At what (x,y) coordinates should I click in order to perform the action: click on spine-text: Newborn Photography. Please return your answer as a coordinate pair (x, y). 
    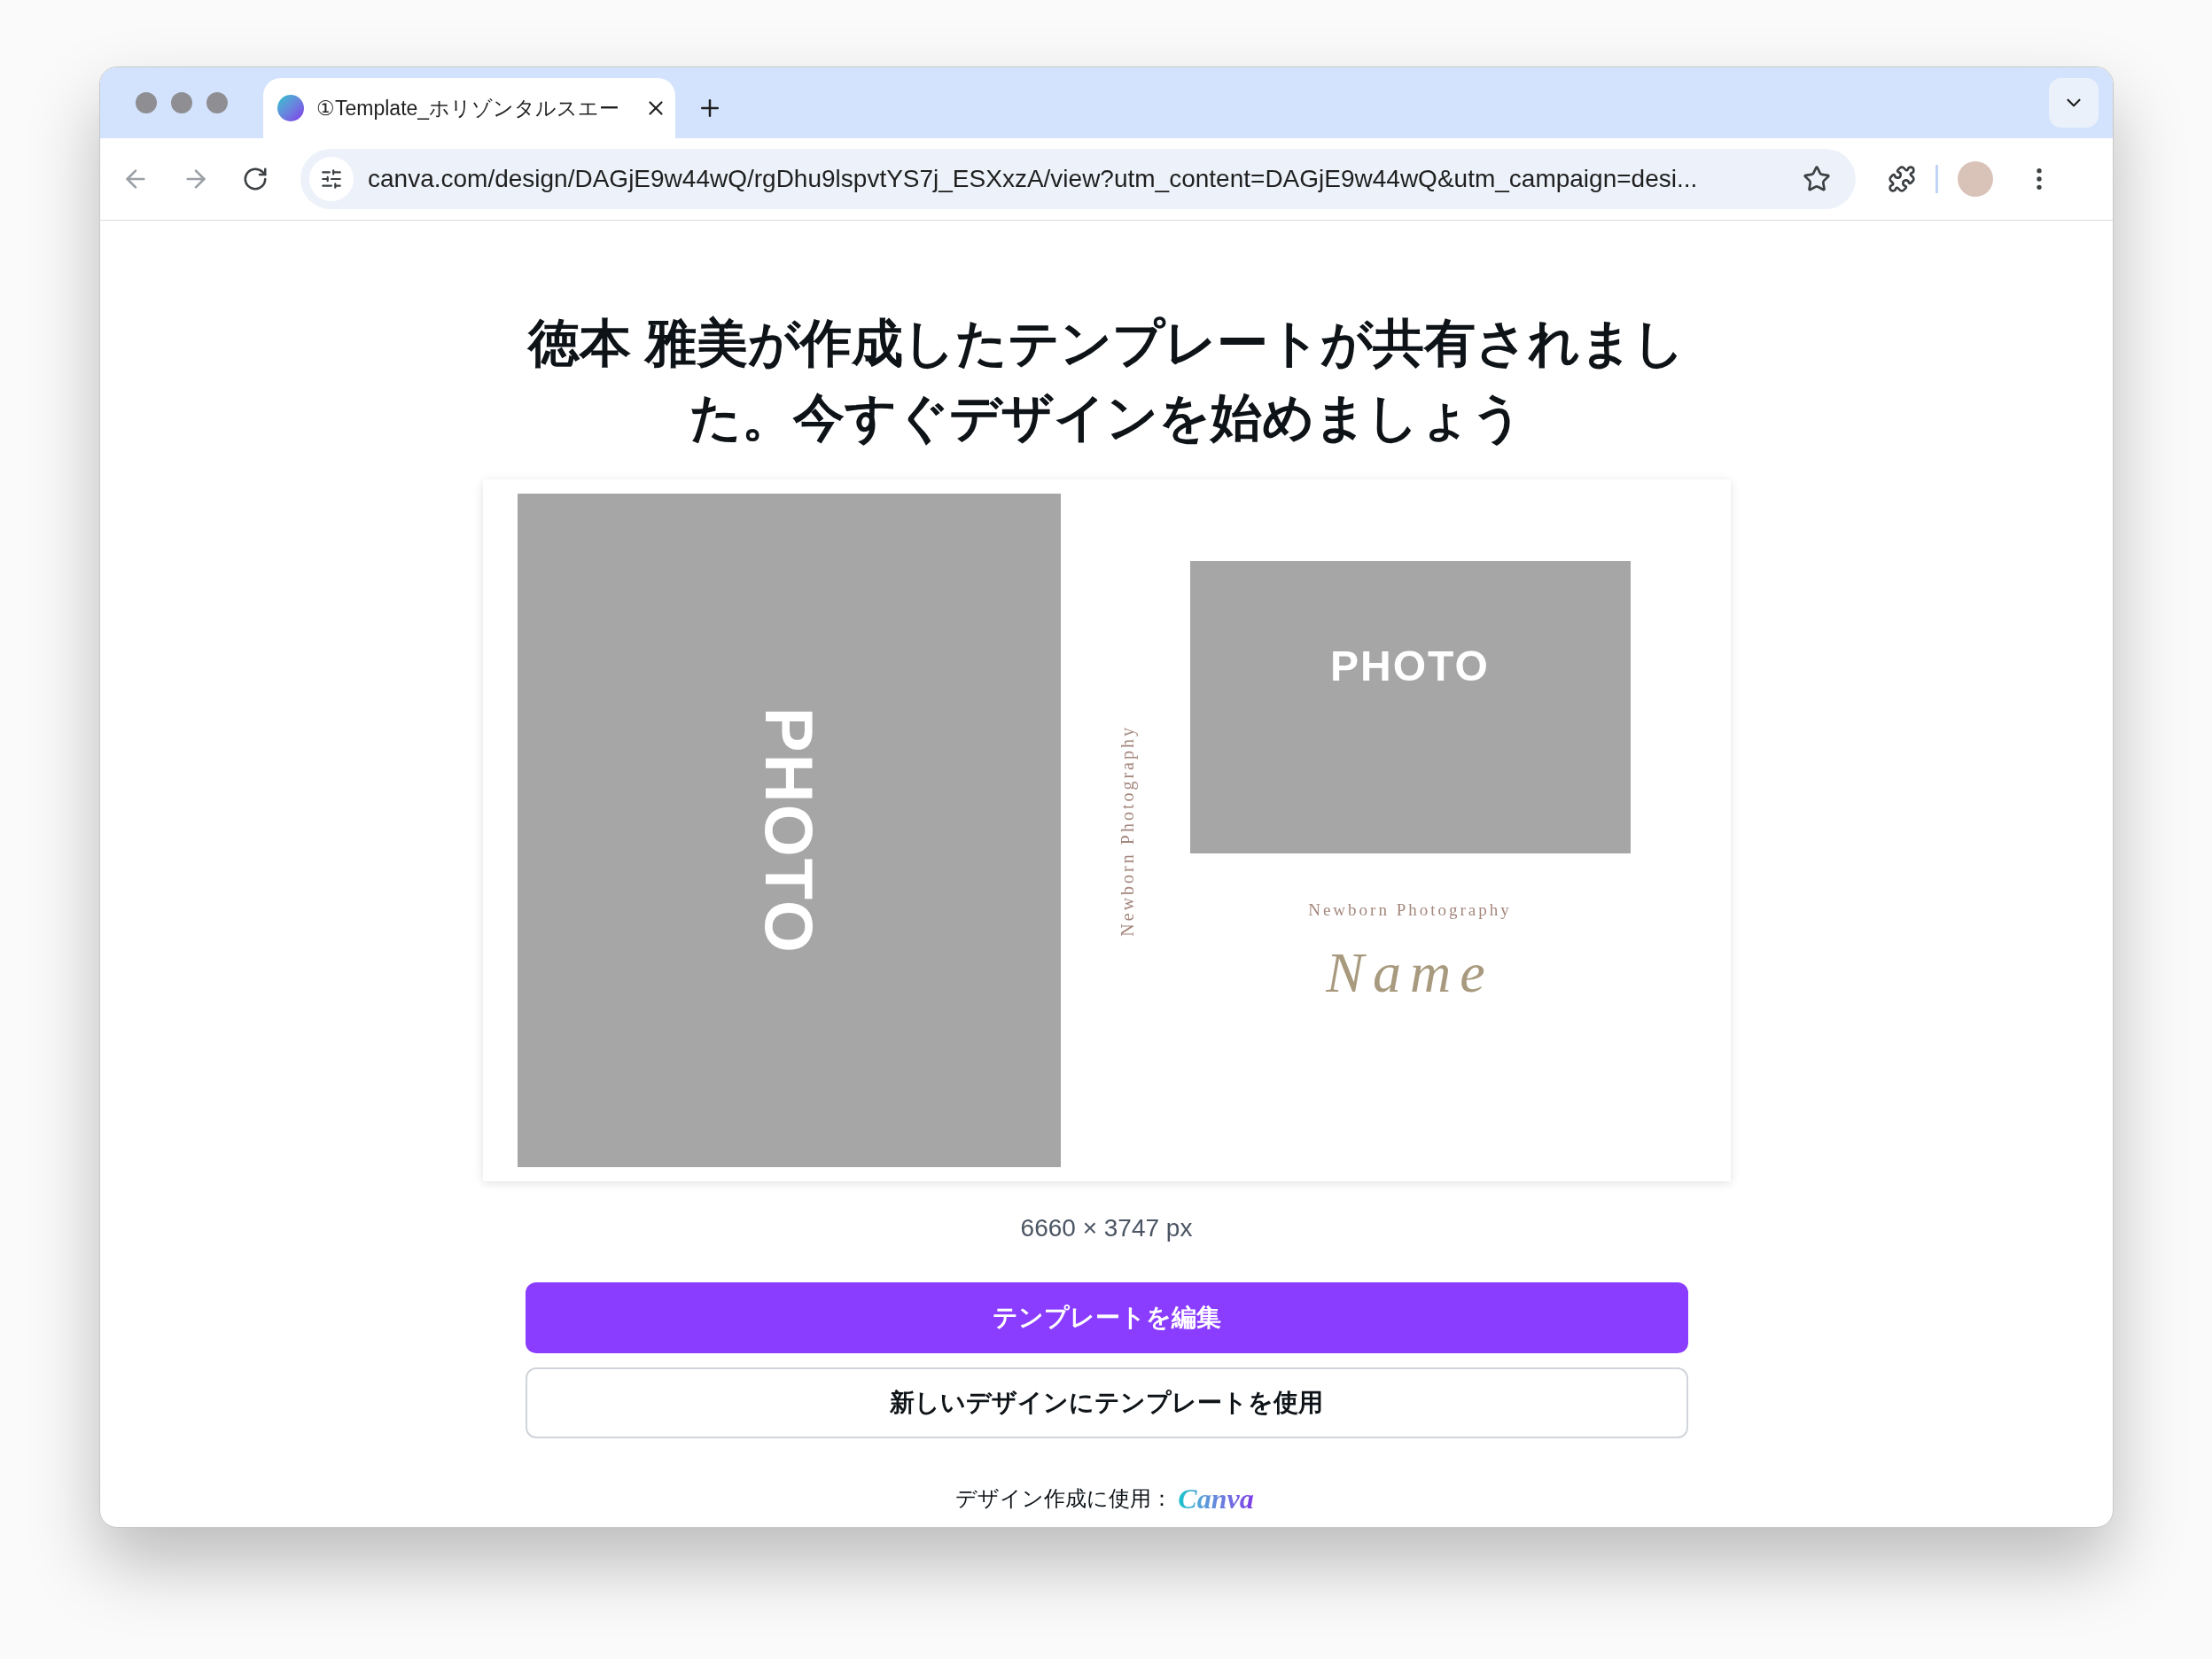
    Looking at the image, I should click on (1127, 830).